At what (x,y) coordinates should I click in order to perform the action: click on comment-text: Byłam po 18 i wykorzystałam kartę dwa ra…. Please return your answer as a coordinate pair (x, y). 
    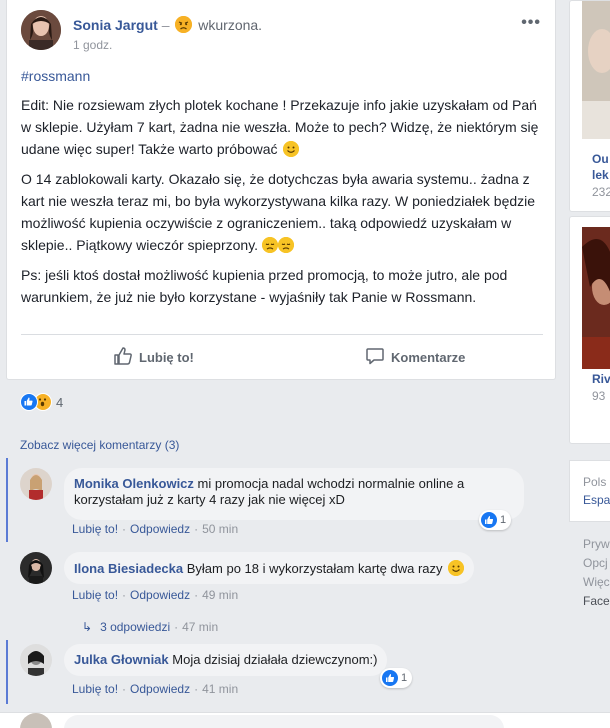
    Looking at the image, I should click on (314, 568).